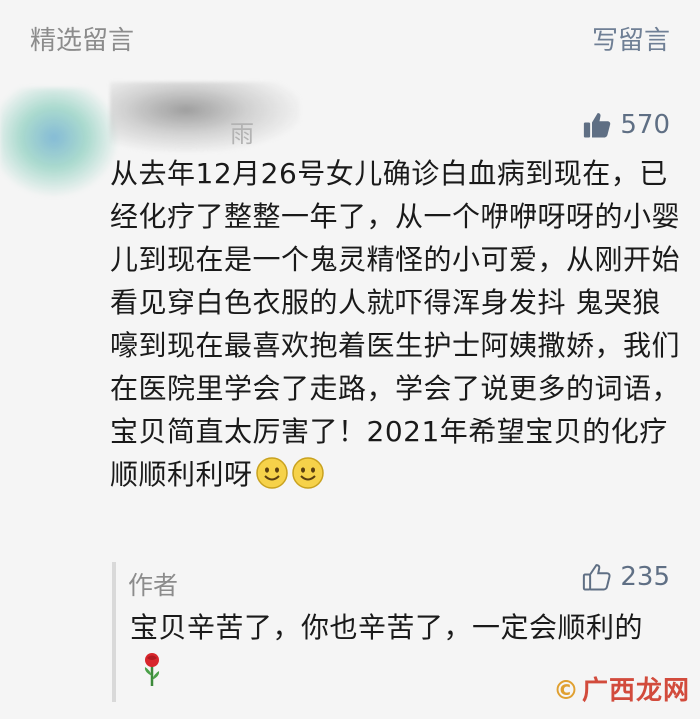 The height and width of the screenshot is (719, 700). What do you see at coordinates (597, 125) in the screenshot?
I see `thumbs-up-filled-icon` at bounding box center [597, 125].